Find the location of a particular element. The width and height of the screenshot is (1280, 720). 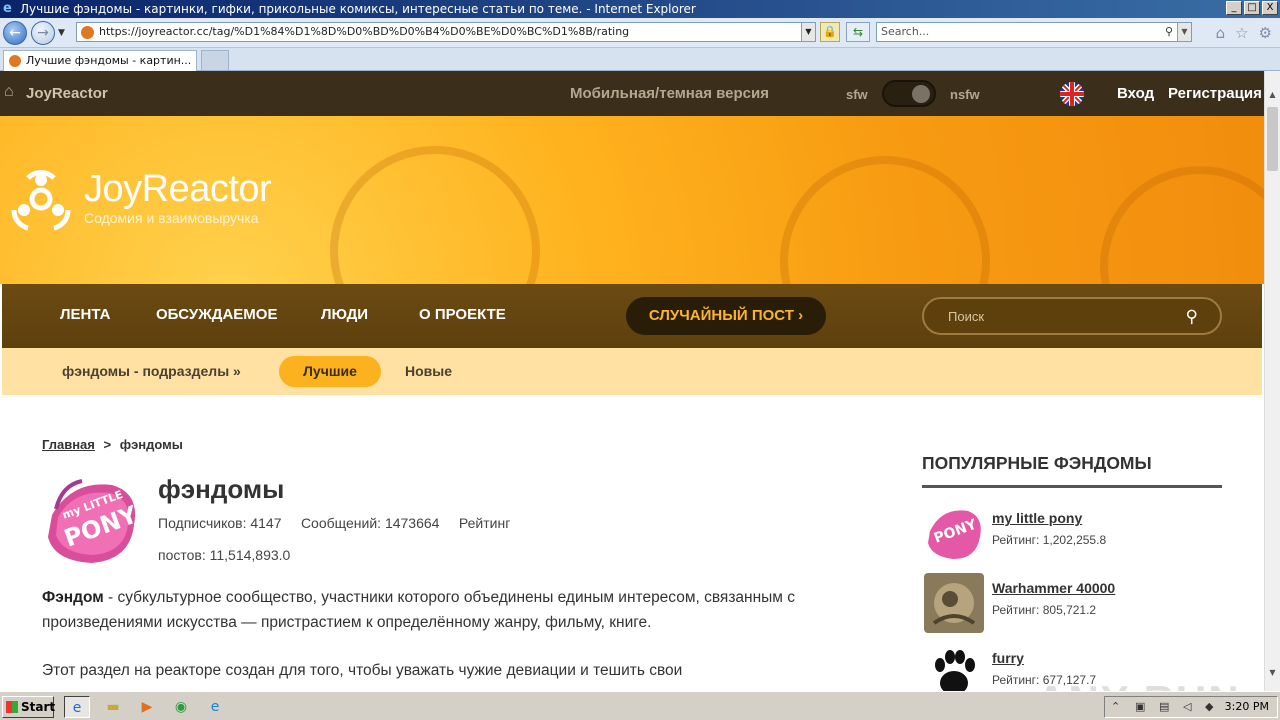

popular-fandoms-title: ПОПУЛЯРНЫЕ ФЭНДОМЫ is located at coordinates (1037, 463).